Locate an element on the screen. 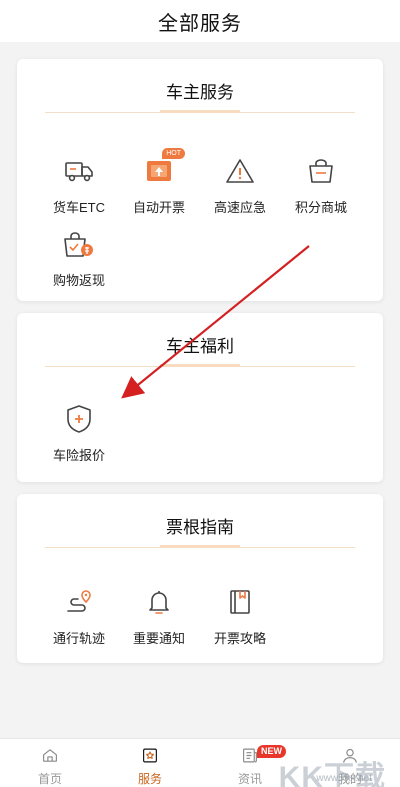 The height and width of the screenshot is (787, 400). section-header: 票根指南 is located at coordinates (200, 532).